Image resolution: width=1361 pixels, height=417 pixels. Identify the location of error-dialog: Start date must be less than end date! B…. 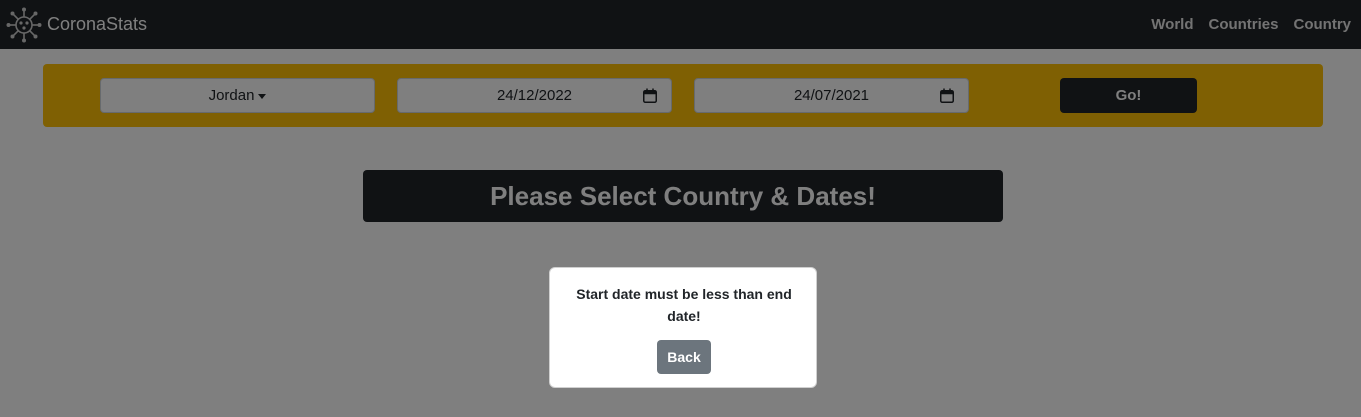
(683, 327).